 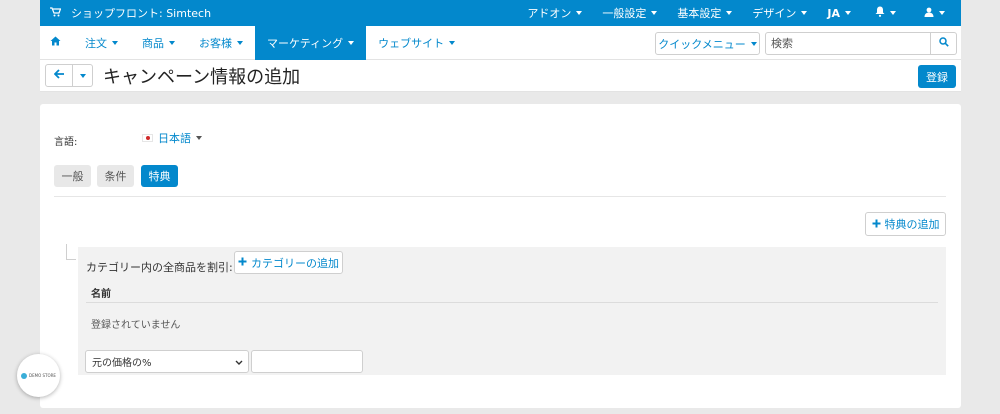 I want to click on language-selector: 日本語, so click(x=172, y=138).